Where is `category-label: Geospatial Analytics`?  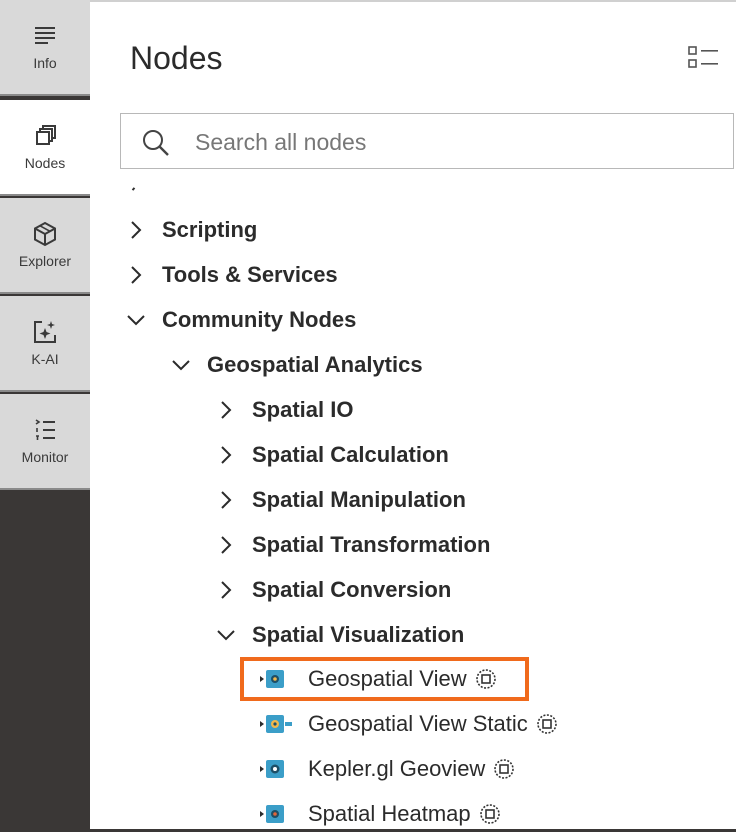 category-label: Geospatial Analytics is located at coordinates (315, 364).